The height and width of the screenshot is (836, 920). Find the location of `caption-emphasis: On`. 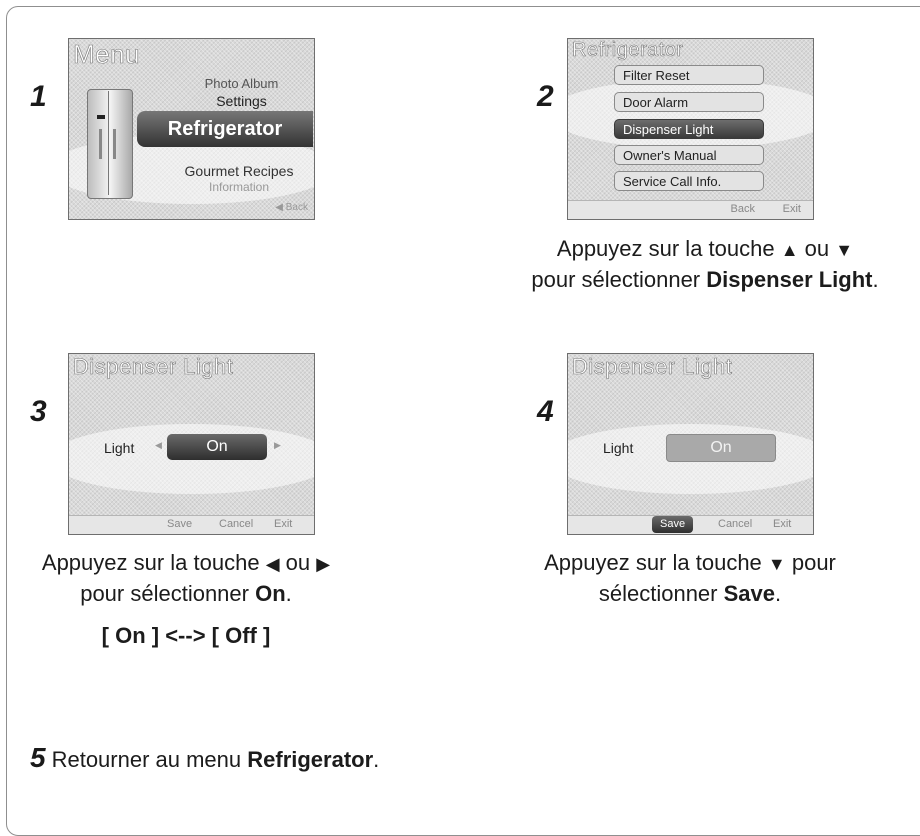

caption-emphasis: On is located at coordinates (270, 593).